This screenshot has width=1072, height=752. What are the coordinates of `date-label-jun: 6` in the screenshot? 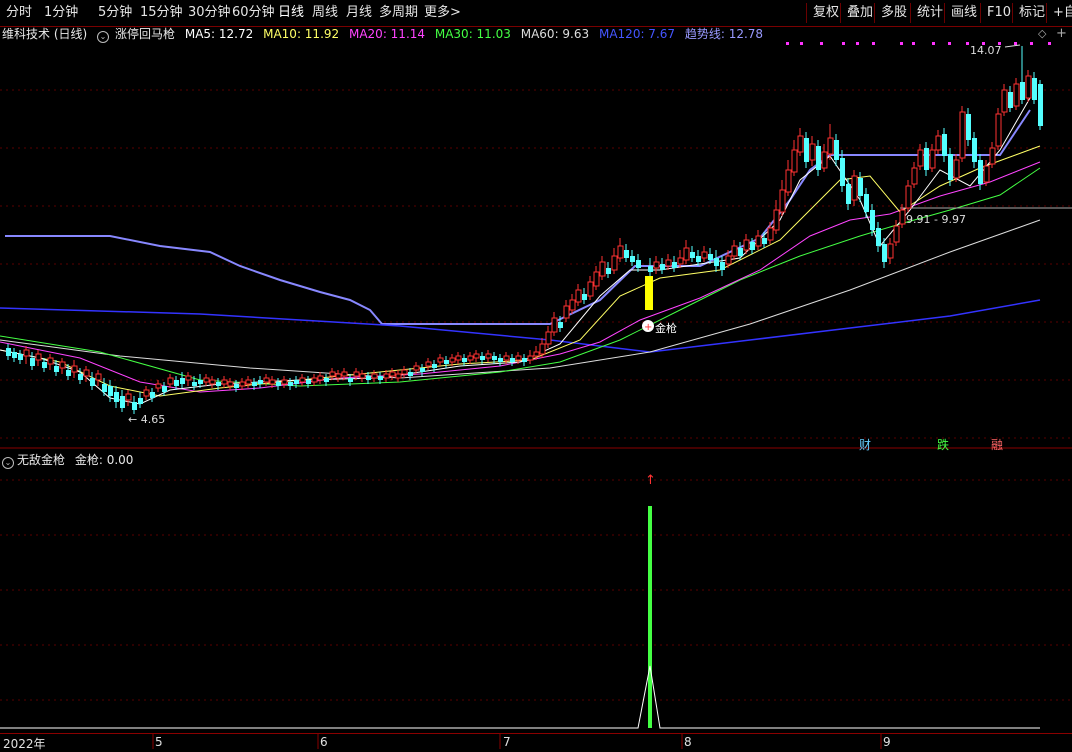 It's located at (324, 742).